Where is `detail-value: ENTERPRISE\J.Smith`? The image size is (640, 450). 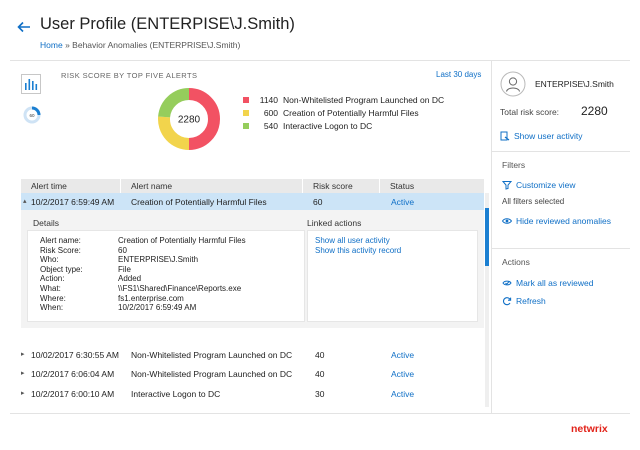
detail-value: ENTERPRISE\J.Smith is located at coordinates (158, 260).